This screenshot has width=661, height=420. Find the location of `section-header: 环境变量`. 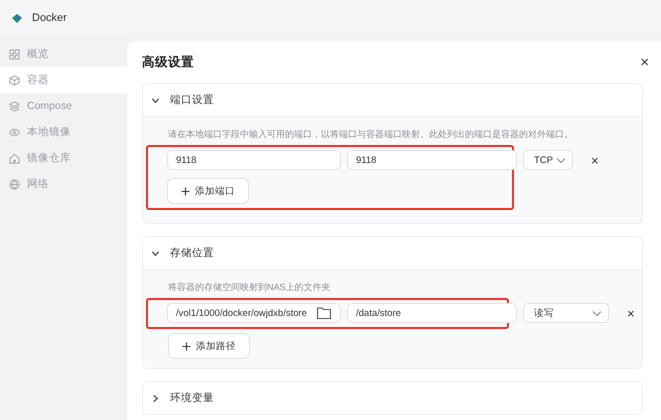

section-header: 环境变量 is located at coordinates (392, 398).